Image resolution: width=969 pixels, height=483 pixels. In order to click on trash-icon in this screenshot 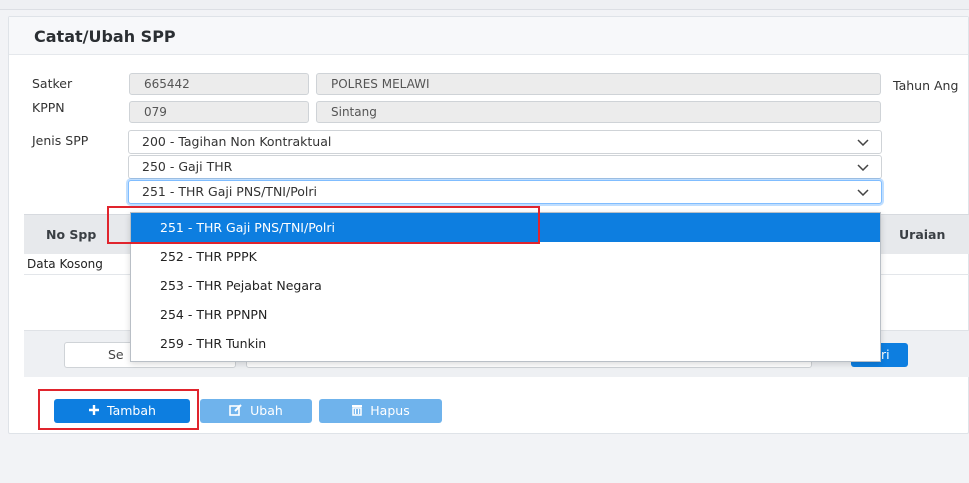, I will do `click(357, 412)`.